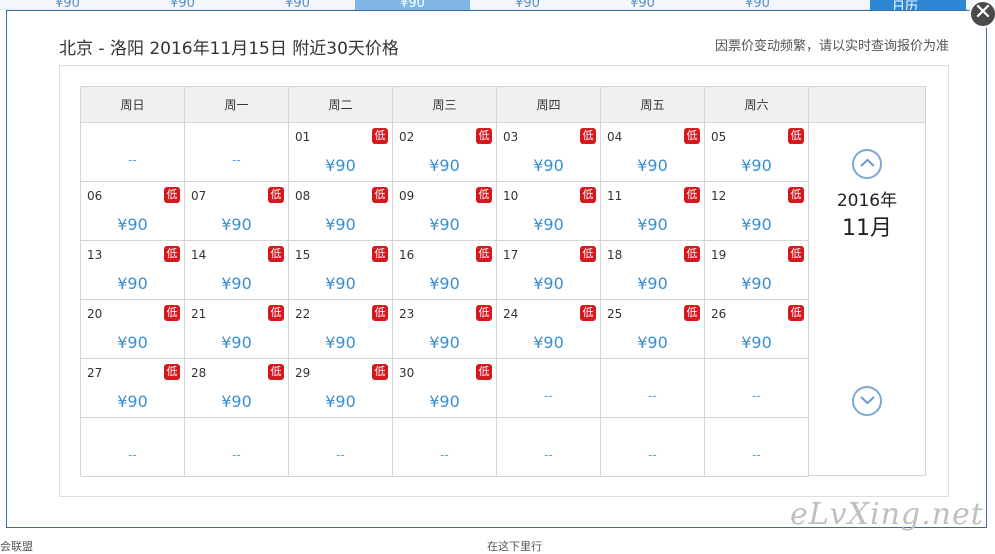 The image size is (995, 554). What do you see at coordinates (237, 388) in the screenshot?
I see `day-cell: 28 低 ¥90` at bounding box center [237, 388].